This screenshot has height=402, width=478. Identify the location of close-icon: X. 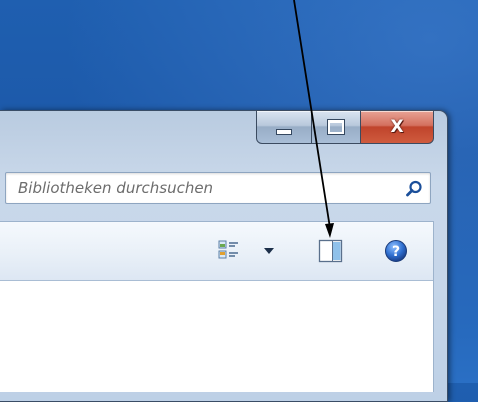
(397, 127).